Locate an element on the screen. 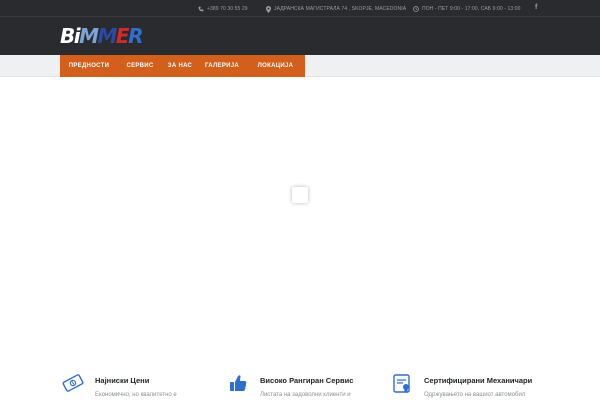  money-icon is located at coordinates (73, 383).